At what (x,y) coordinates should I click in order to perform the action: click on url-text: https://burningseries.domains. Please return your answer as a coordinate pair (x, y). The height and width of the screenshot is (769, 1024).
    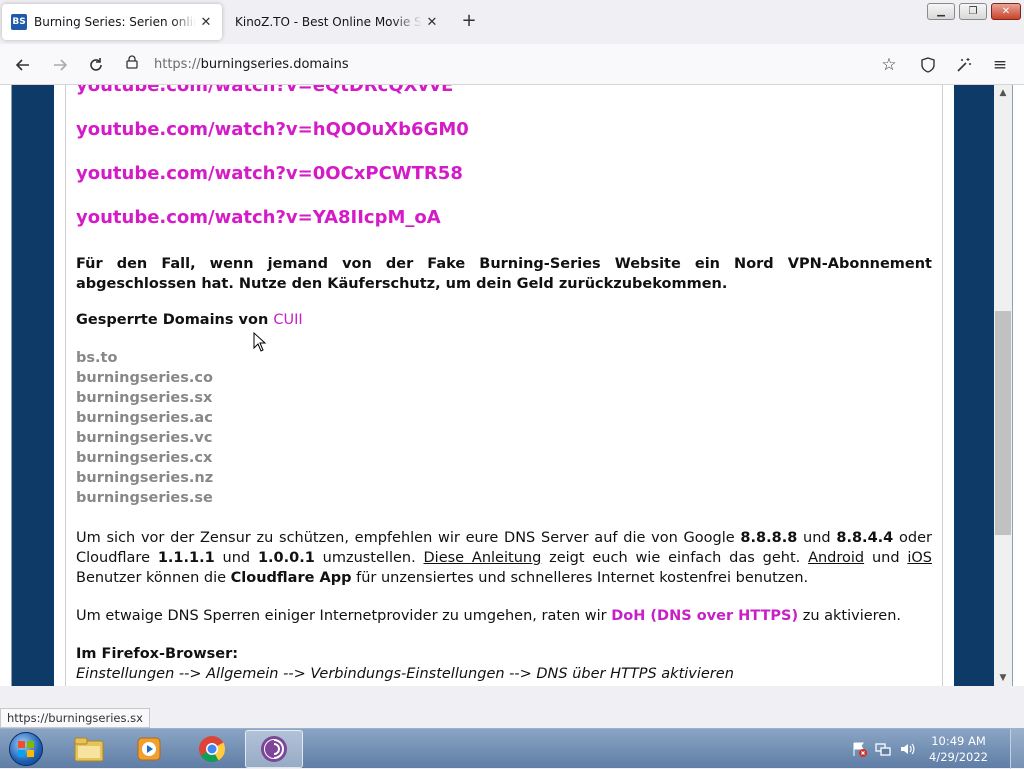
    Looking at the image, I should click on (251, 64).